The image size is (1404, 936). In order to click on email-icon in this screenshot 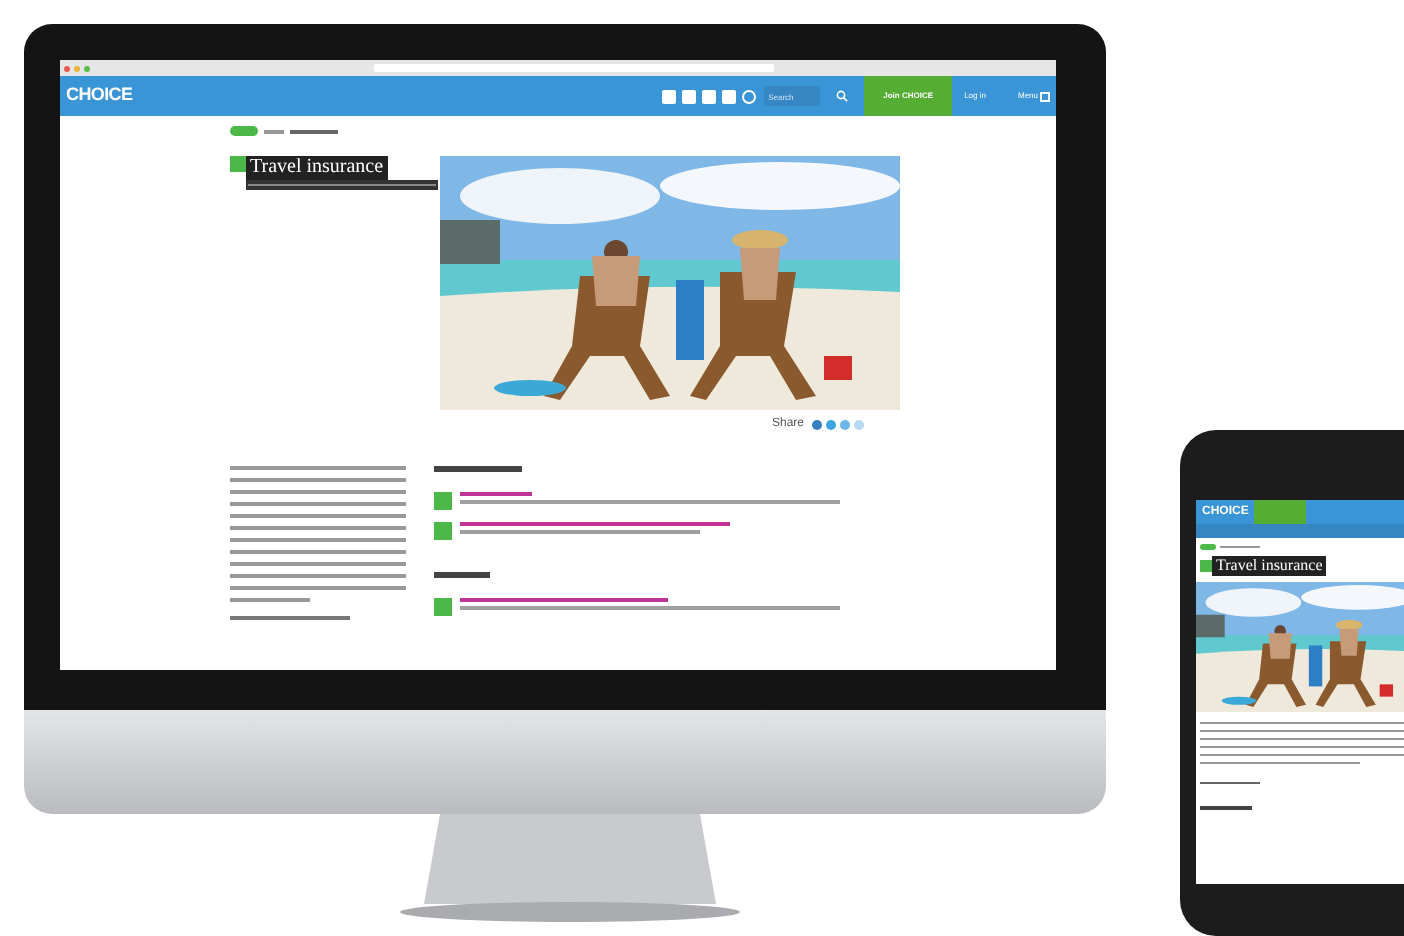, I will do `click(749, 96)`.